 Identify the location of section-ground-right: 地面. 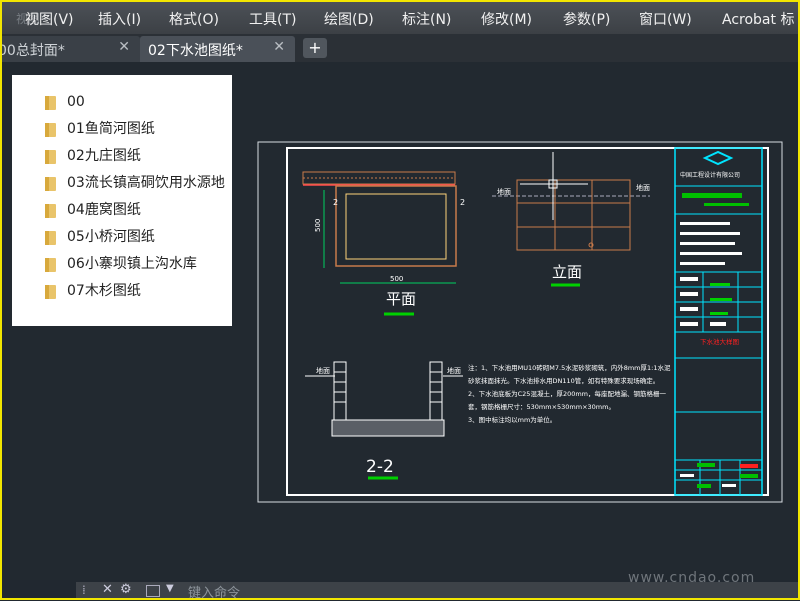
(454, 370).